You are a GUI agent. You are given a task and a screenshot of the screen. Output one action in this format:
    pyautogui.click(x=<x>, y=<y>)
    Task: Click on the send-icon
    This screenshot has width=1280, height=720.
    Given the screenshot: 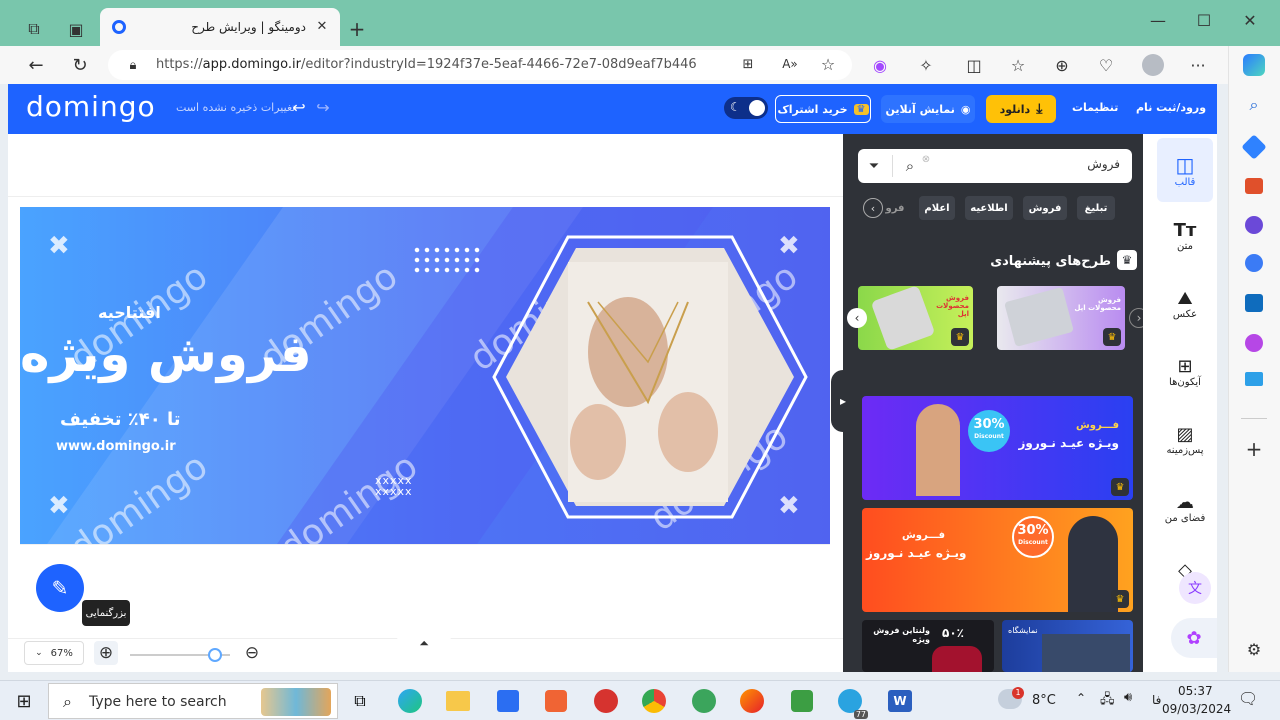 What is the action you would take?
    pyautogui.click(x=1254, y=379)
    